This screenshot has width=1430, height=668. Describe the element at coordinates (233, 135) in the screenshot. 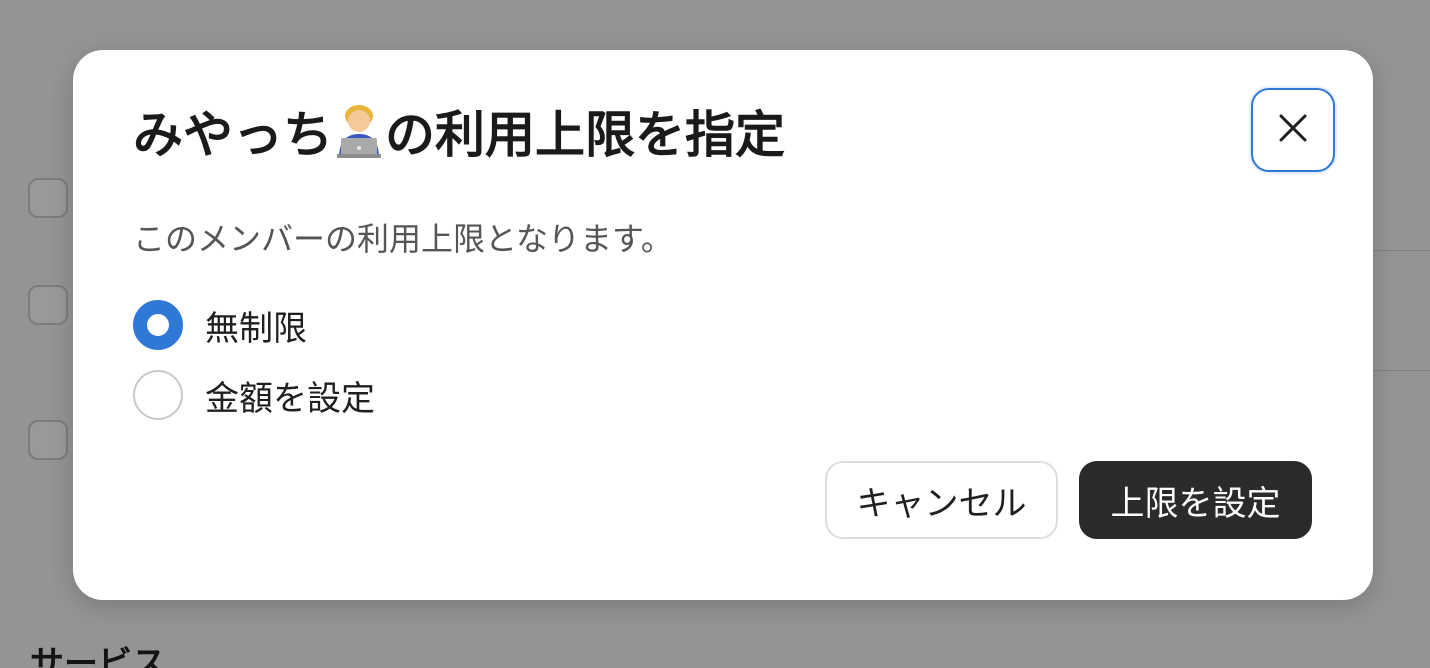

I see `member-name: みやっち` at that location.